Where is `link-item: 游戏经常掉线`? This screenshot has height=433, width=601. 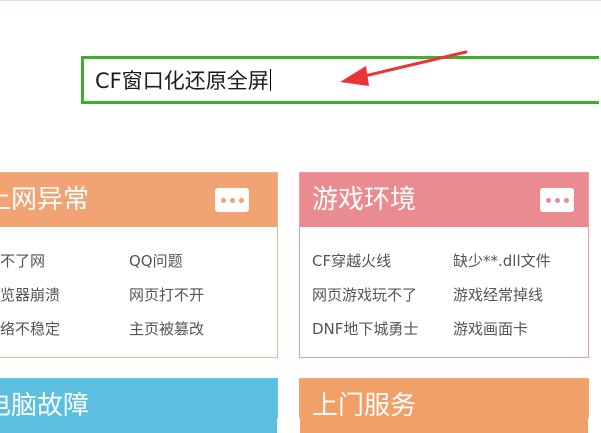
link-item: 游戏经常掉线 is located at coordinates (498, 295).